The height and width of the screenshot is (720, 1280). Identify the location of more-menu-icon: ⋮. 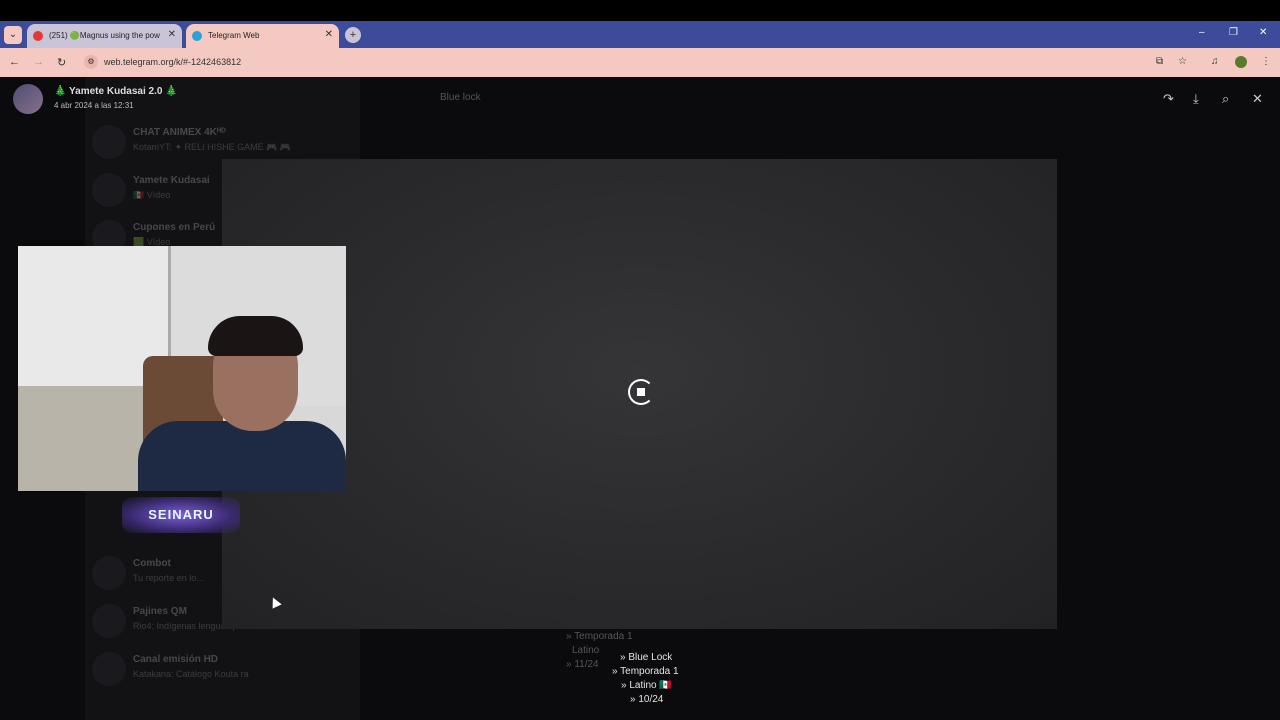
(1266, 61).